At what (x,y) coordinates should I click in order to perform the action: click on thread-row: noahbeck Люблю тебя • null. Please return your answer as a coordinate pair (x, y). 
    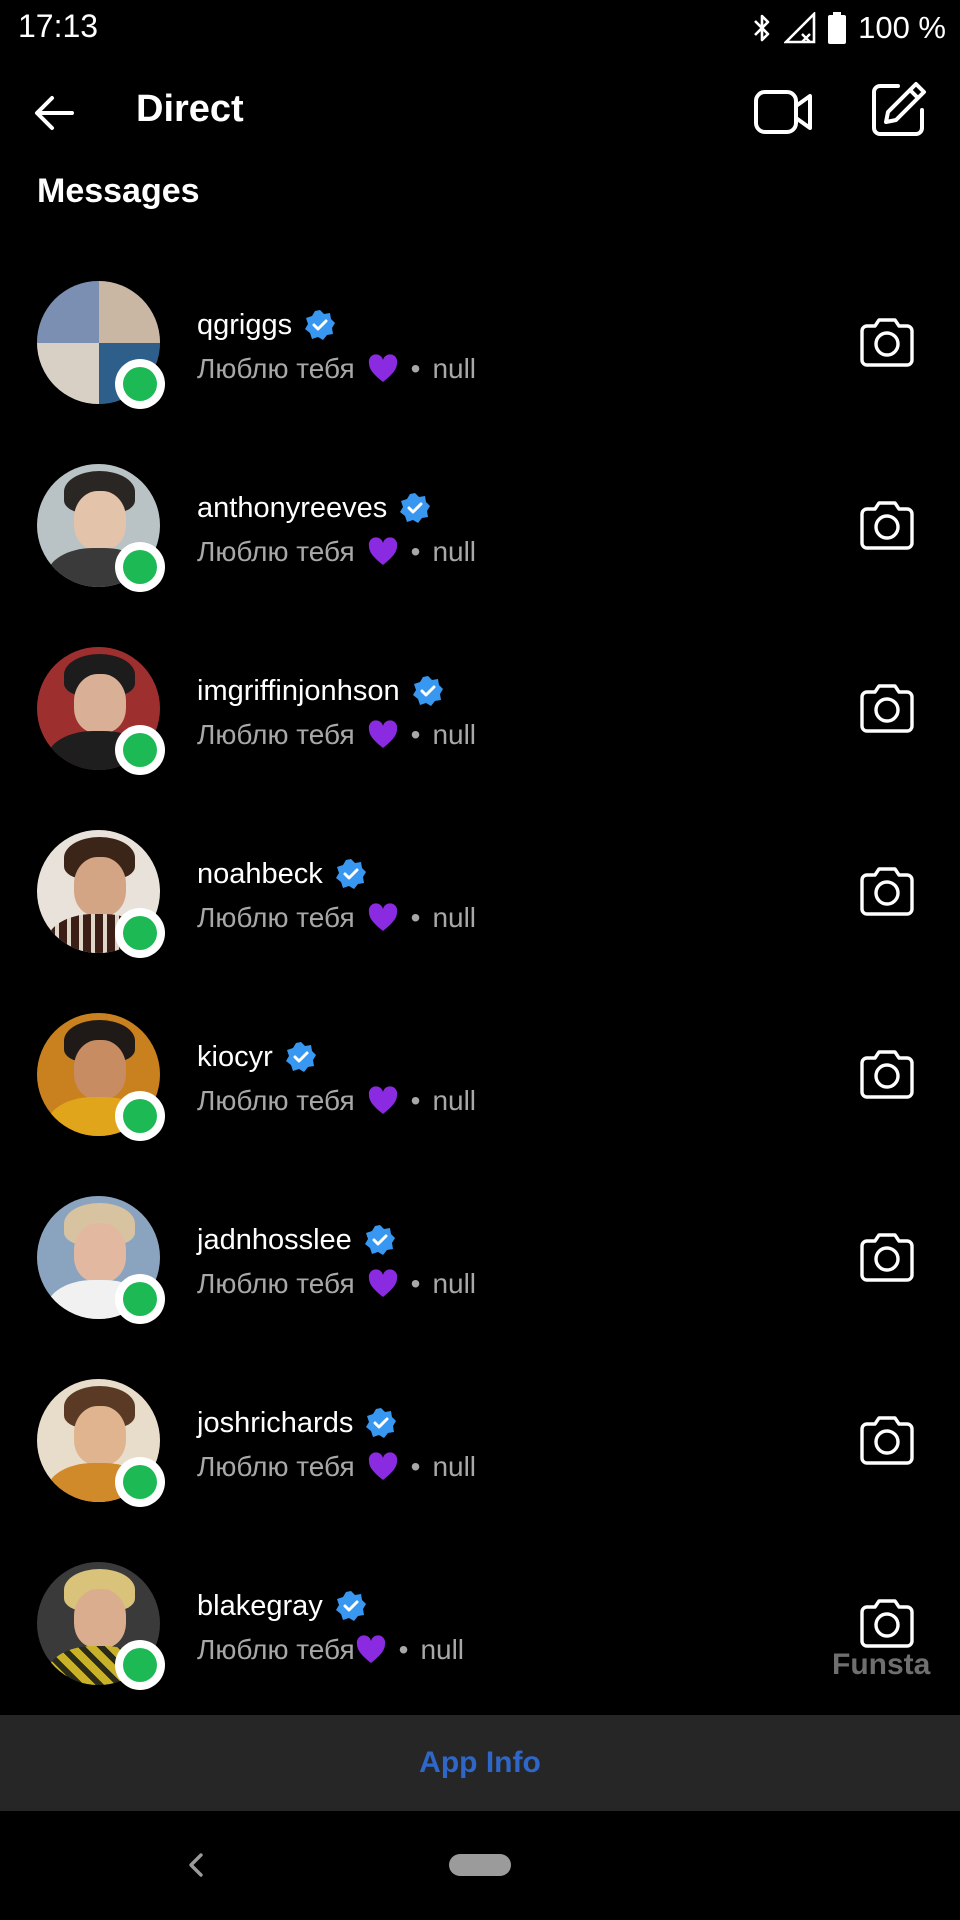
    Looking at the image, I should click on (480, 917).